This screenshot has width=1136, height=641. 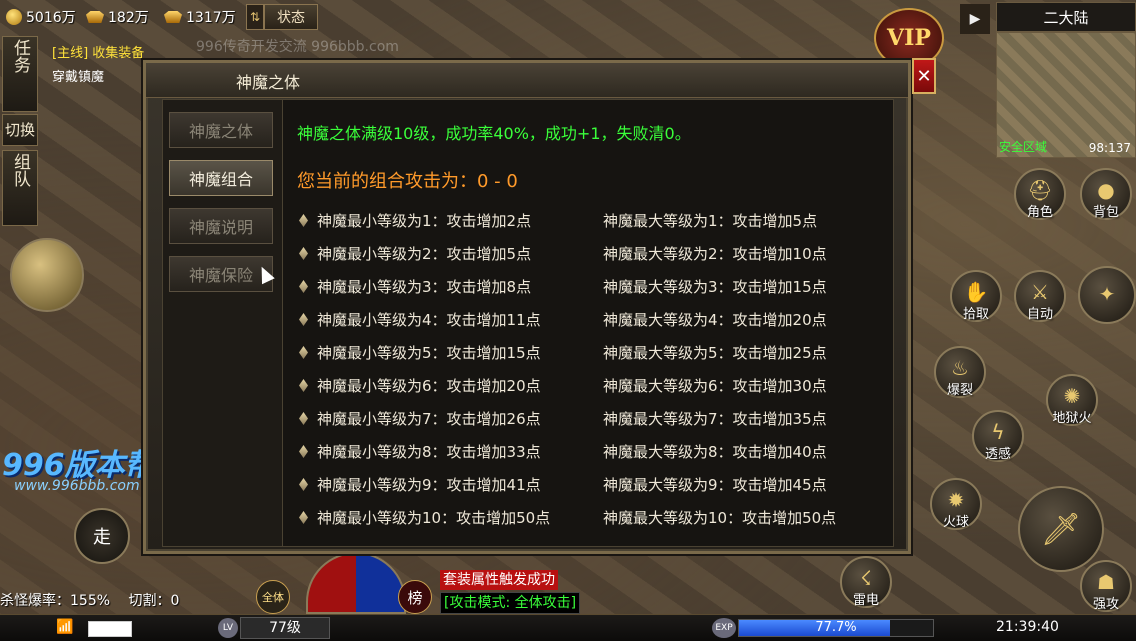 What do you see at coordinates (956, 500) in the screenshot?
I see `sun-icon: ✹` at bounding box center [956, 500].